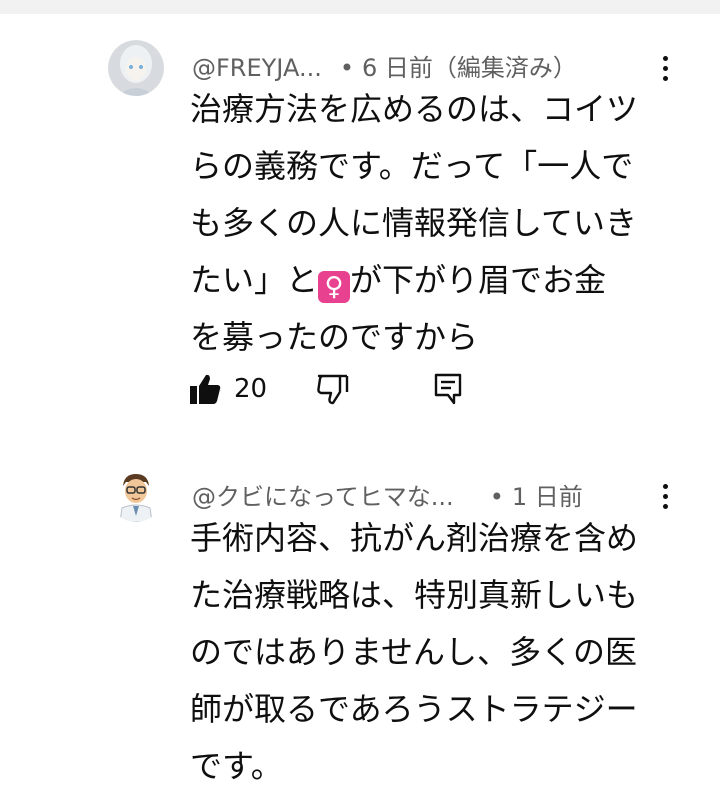 Image resolution: width=720 pixels, height=795 pixels. What do you see at coordinates (236, 766) in the screenshot?
I see `comment-line: です。` at bounding box center [236, 766].